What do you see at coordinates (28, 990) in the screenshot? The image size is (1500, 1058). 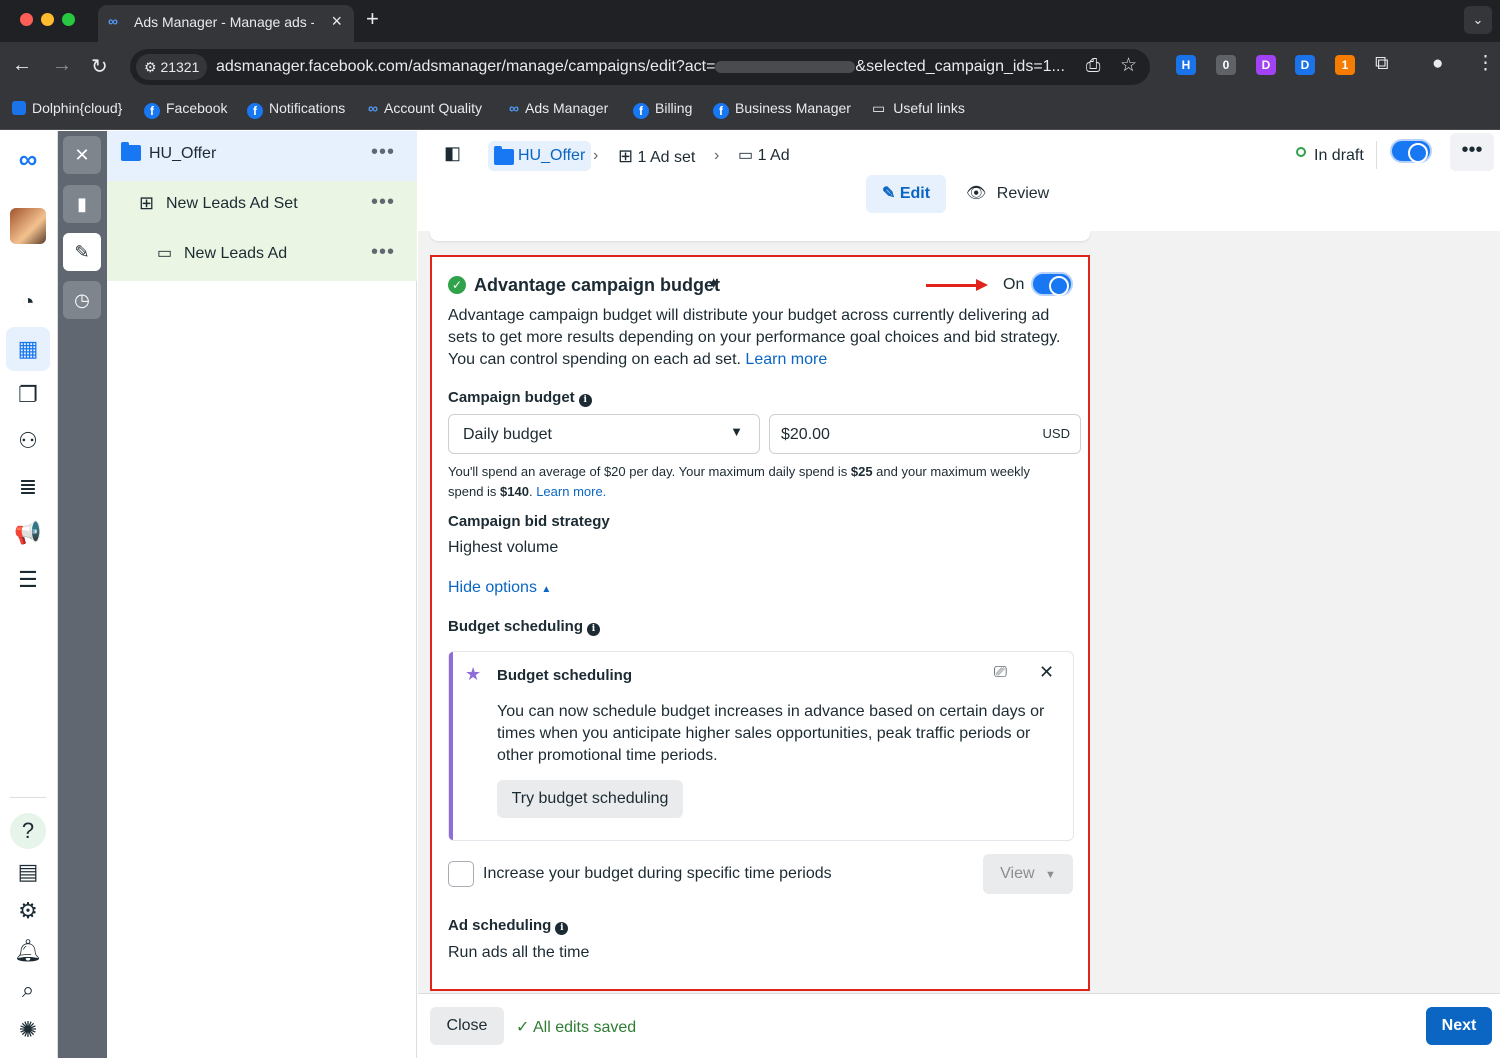 I see `search-icon: ⌕` at bounding box center [28, 990].